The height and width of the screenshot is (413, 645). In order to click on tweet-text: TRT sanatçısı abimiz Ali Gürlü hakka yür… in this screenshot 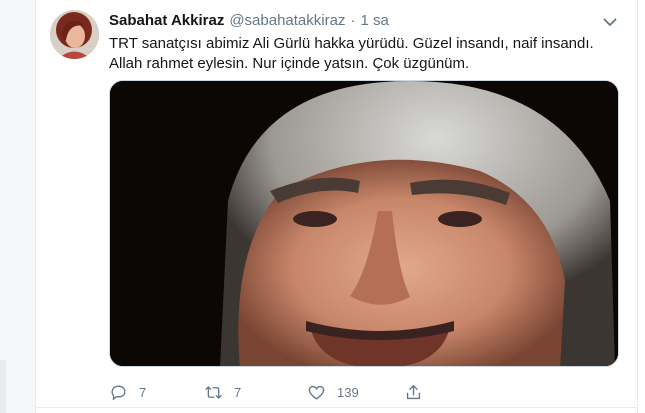, I will do `click(351, 53)`.